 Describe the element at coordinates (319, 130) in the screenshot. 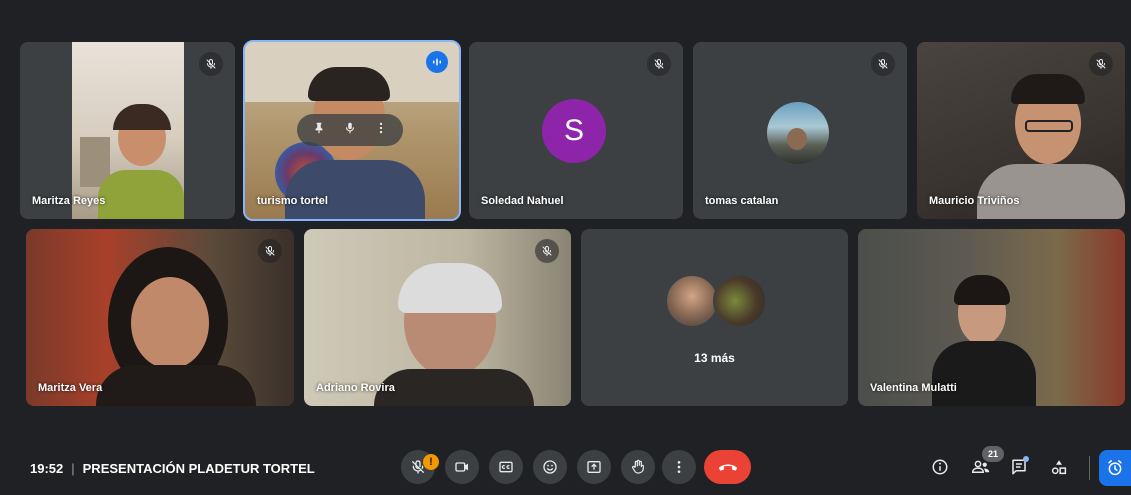

I see `pin-icon` at that location.